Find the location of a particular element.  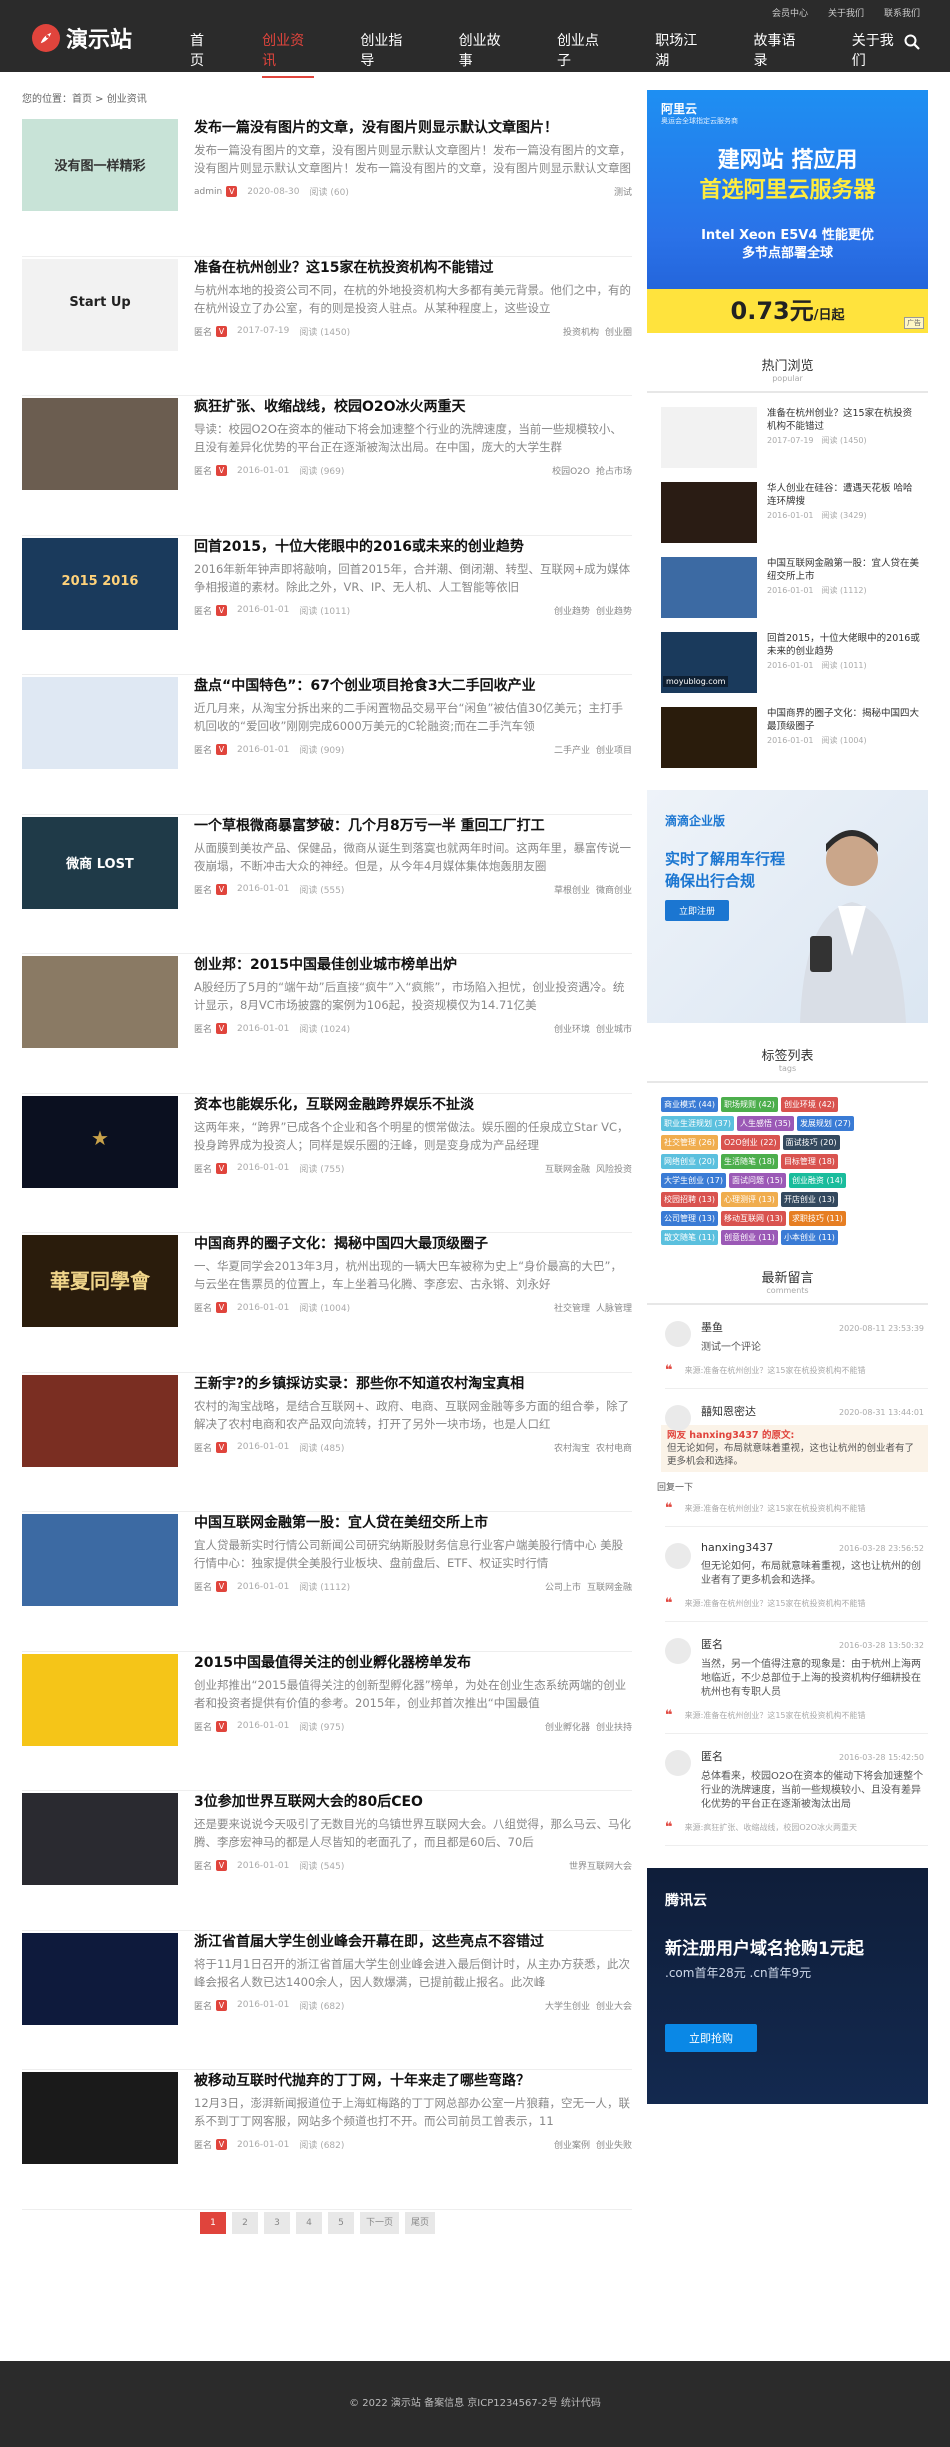

article-tag-link: 测试 is located at coordinates (623, 191).